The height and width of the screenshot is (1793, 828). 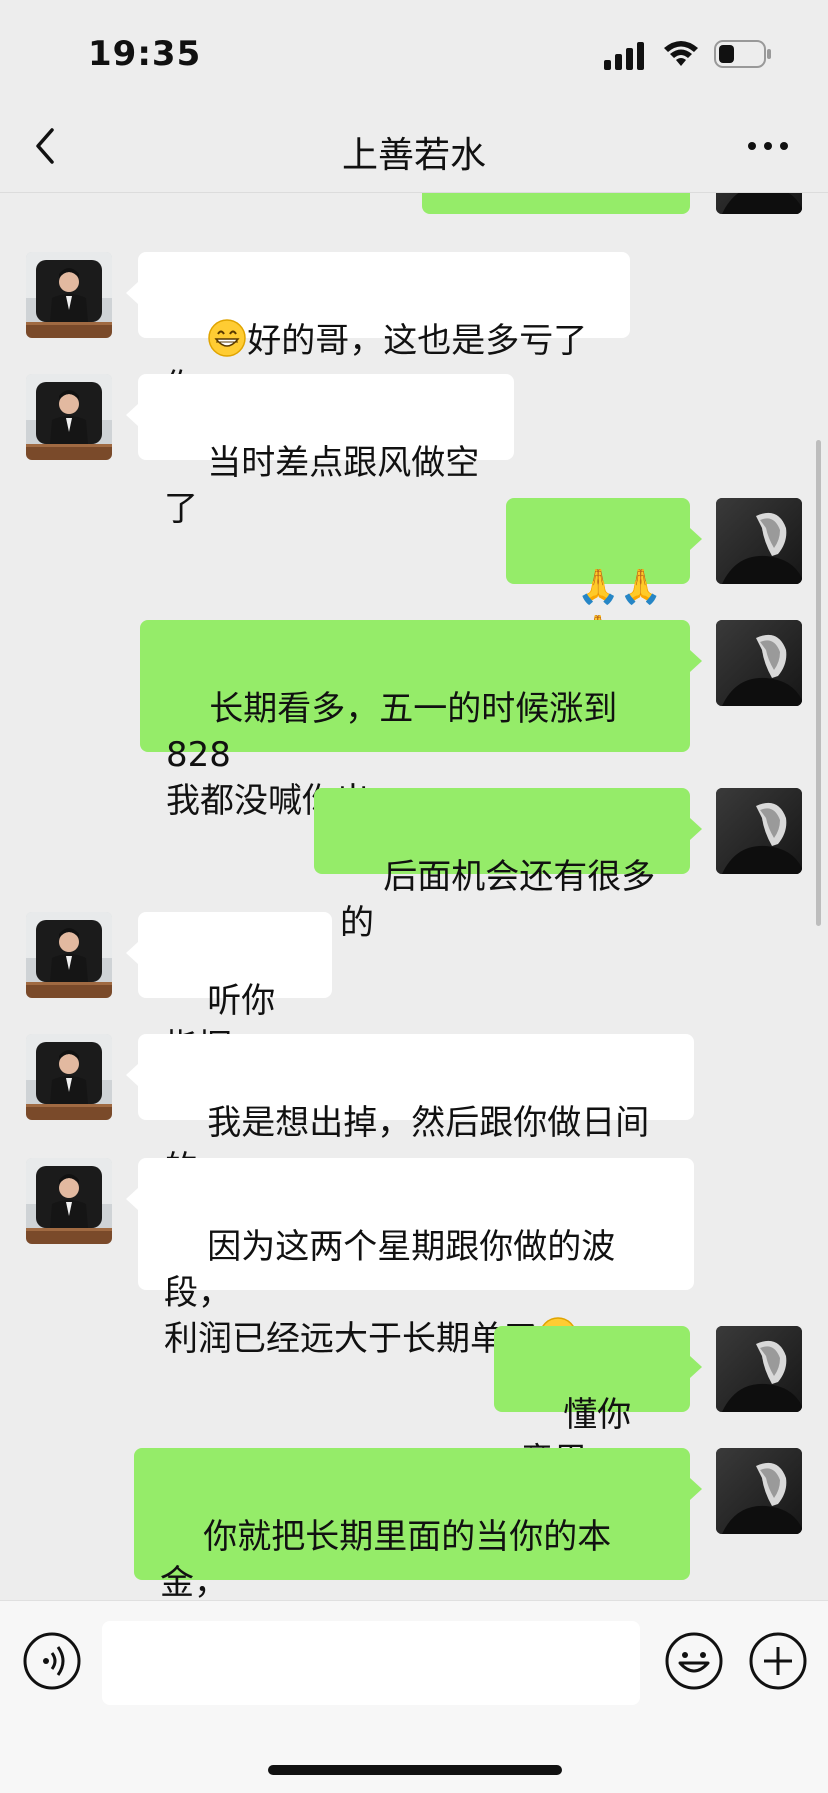 I want to click on message-bubble-incoming: 因为这两个星期跟你做的波段， 利润已经远大于长期单了, so click(x=410, y=1258).